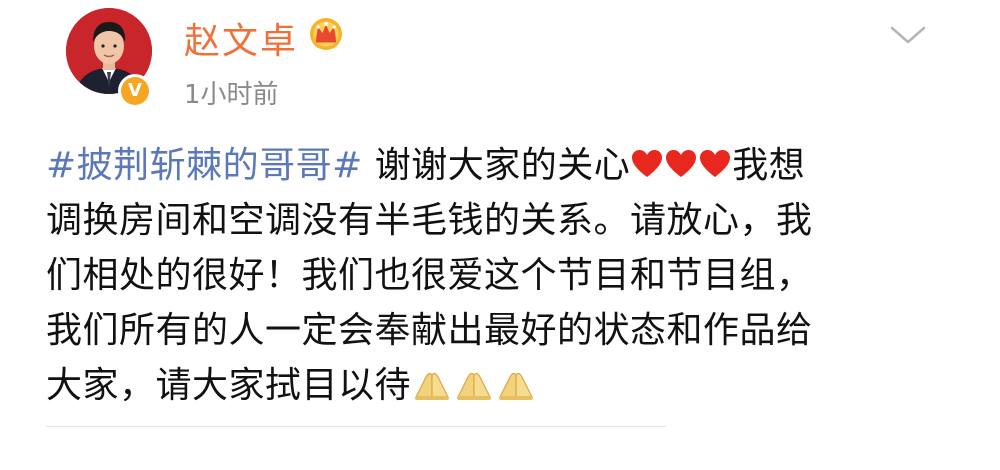  What do you see at coordinates (429, 330) in the screenshot?
I see `content-line-4: 我们所有的人一定会奉献出最好的状态和作品给` at bounding box center [429, 330].